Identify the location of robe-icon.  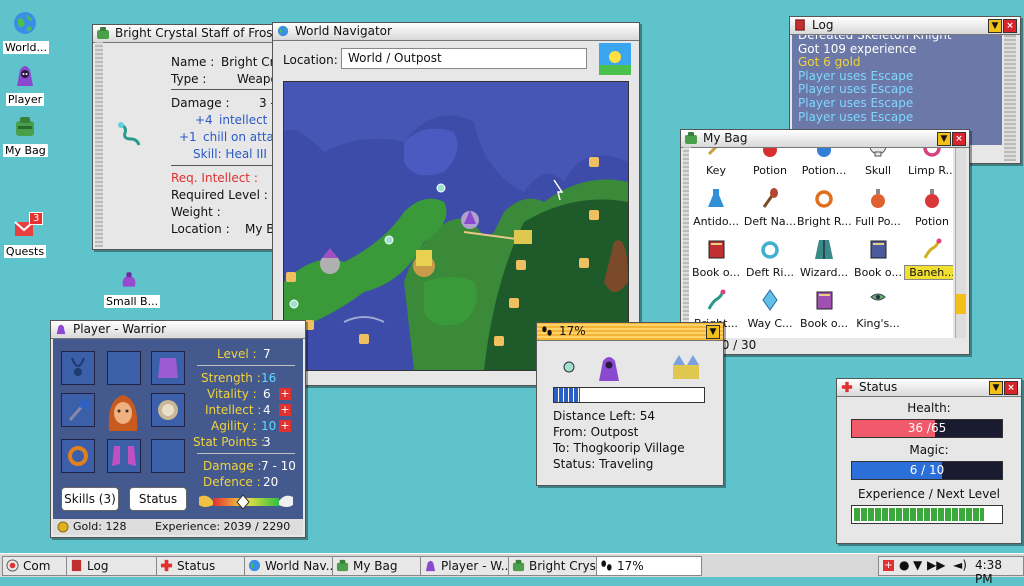
(168, 368).